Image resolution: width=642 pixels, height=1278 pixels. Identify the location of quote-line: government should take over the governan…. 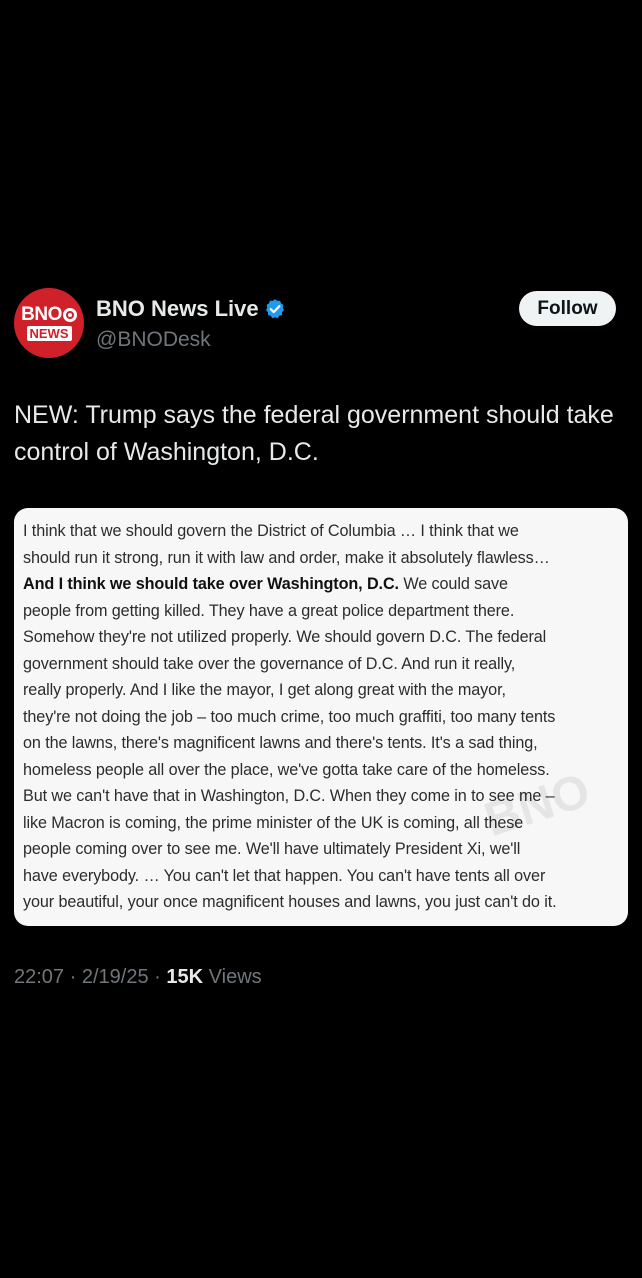
(269, 663).